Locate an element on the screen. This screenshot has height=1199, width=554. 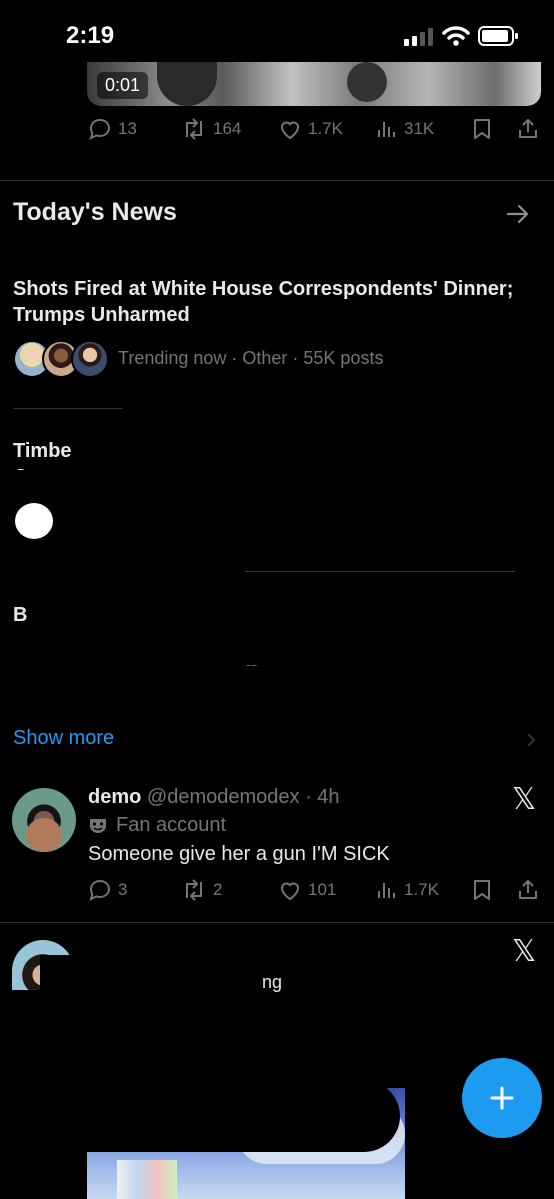
views-button: 31K is located at coordinates (405, 129).